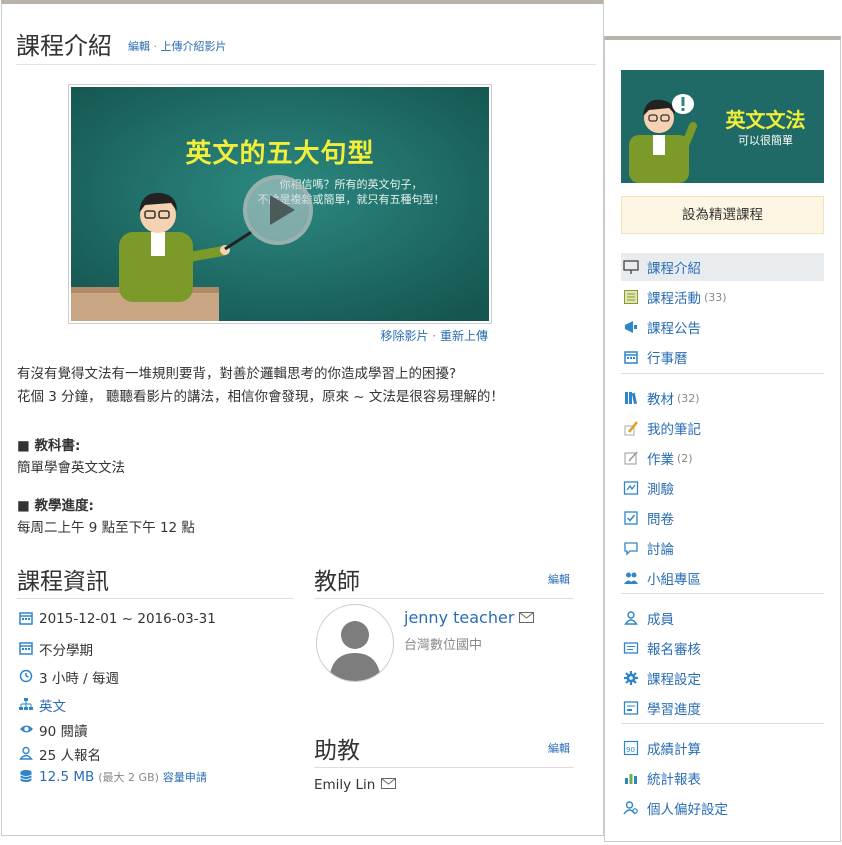 Image resolution: width=842 pixels, height=845 pixels. What do you see at coordinates (722, 458) in the screenshot?
I see `sidebar-item-assignments: 作業 (2)` at bounding box center [722, 458].